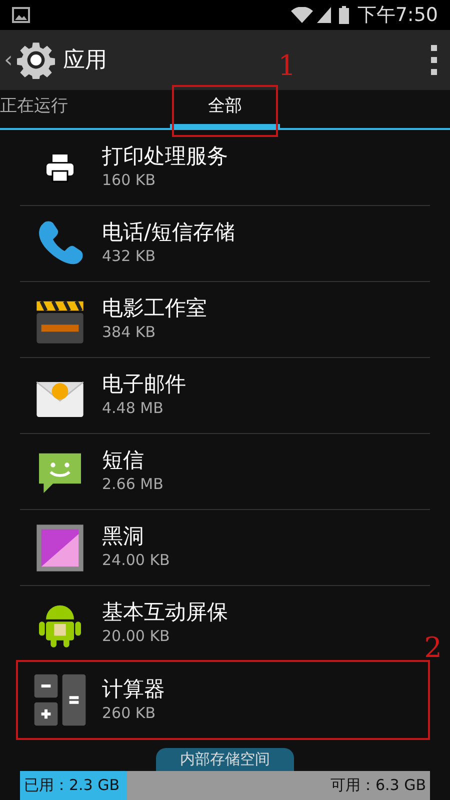 Image resolution: width=450 pixels, height=800 pixels. Describe the element at coordinates (225, 396) in the screenshot. I see `app-list-item: 电子邮件 4.48 MB` at that location.